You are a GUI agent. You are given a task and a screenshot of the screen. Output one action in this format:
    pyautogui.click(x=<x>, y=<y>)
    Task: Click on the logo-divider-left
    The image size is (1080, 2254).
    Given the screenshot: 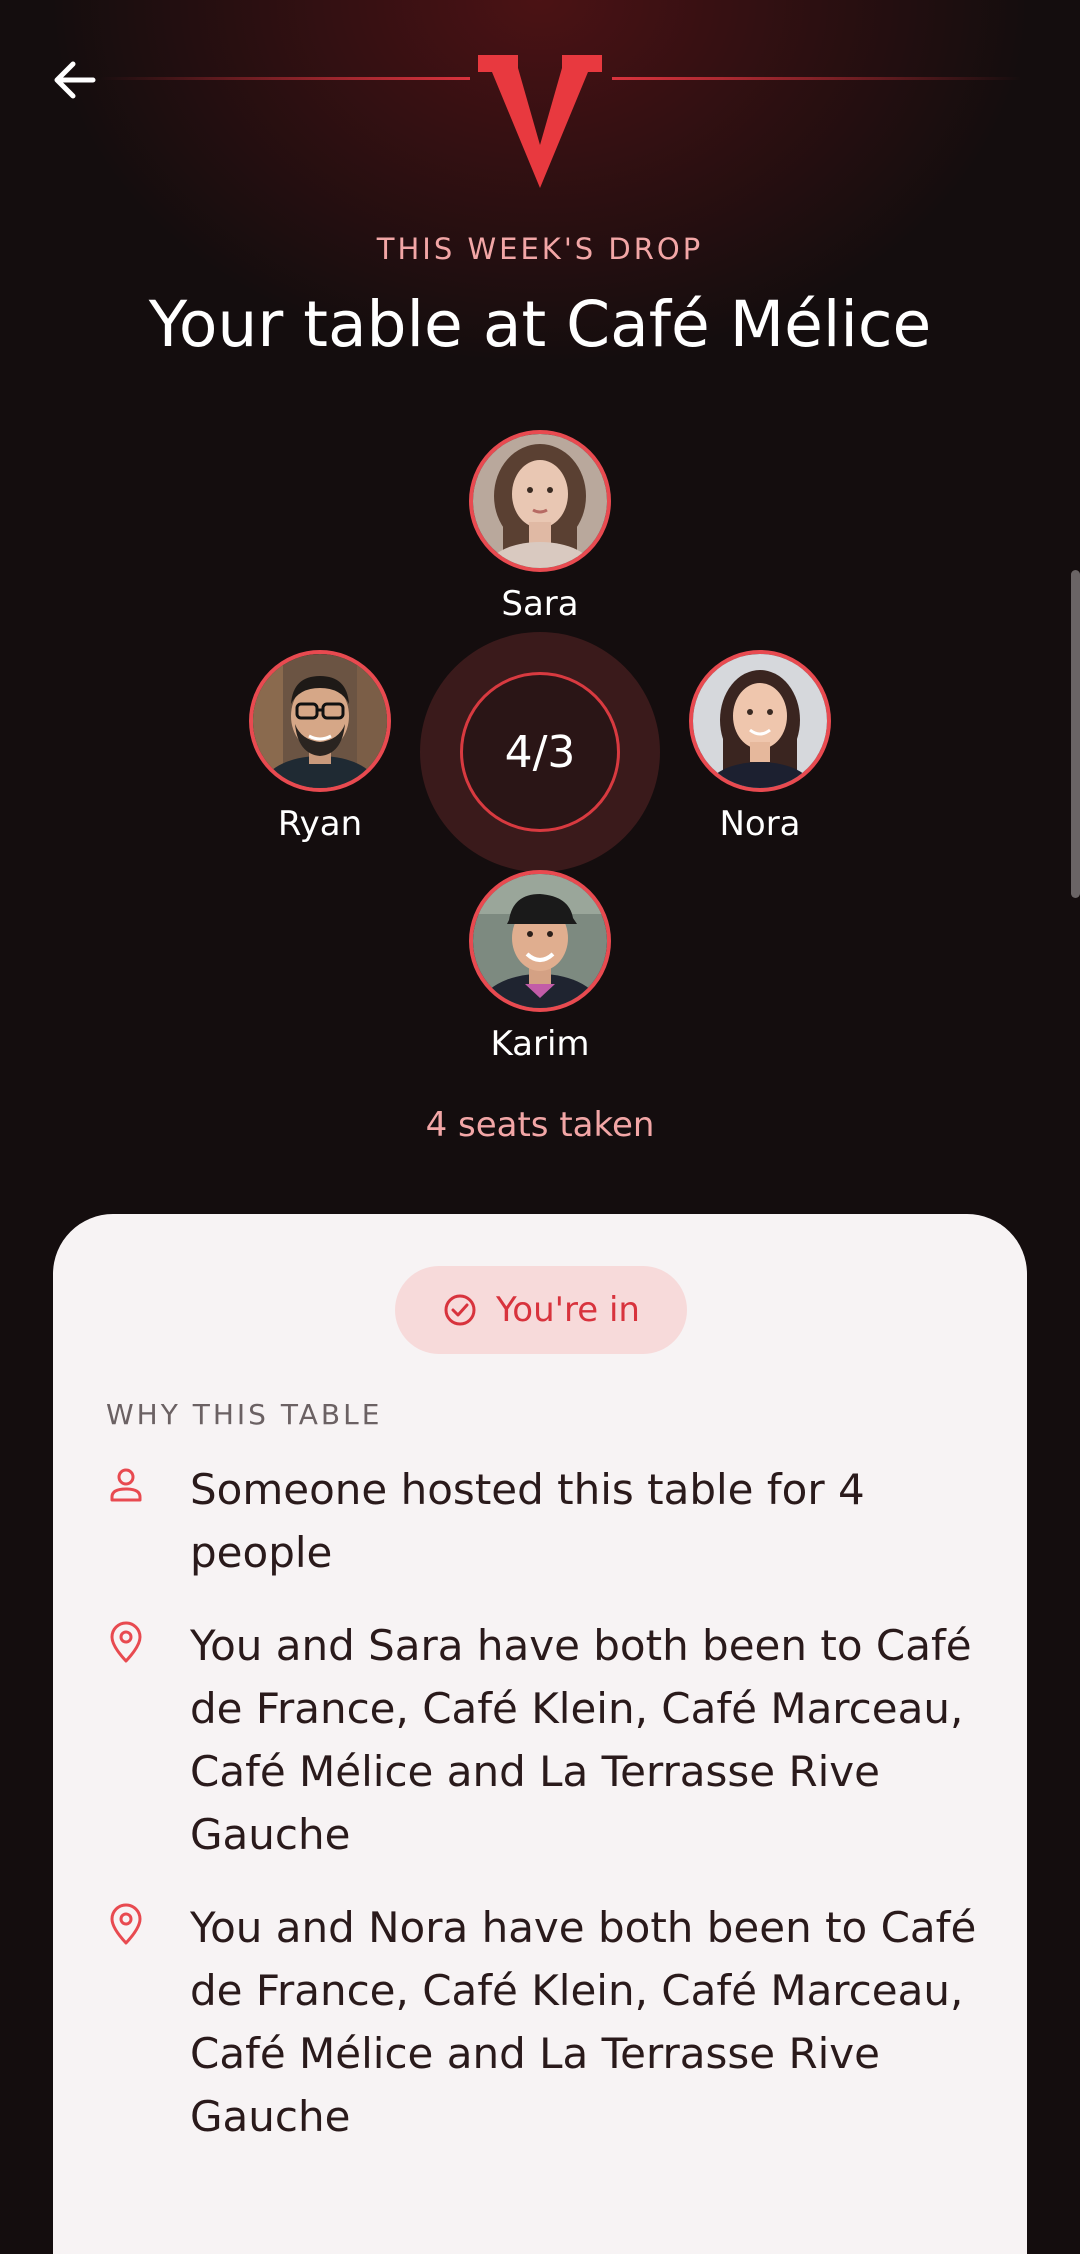 What is the action you would take?
    pyautogui.click(x=285, y=78)
    